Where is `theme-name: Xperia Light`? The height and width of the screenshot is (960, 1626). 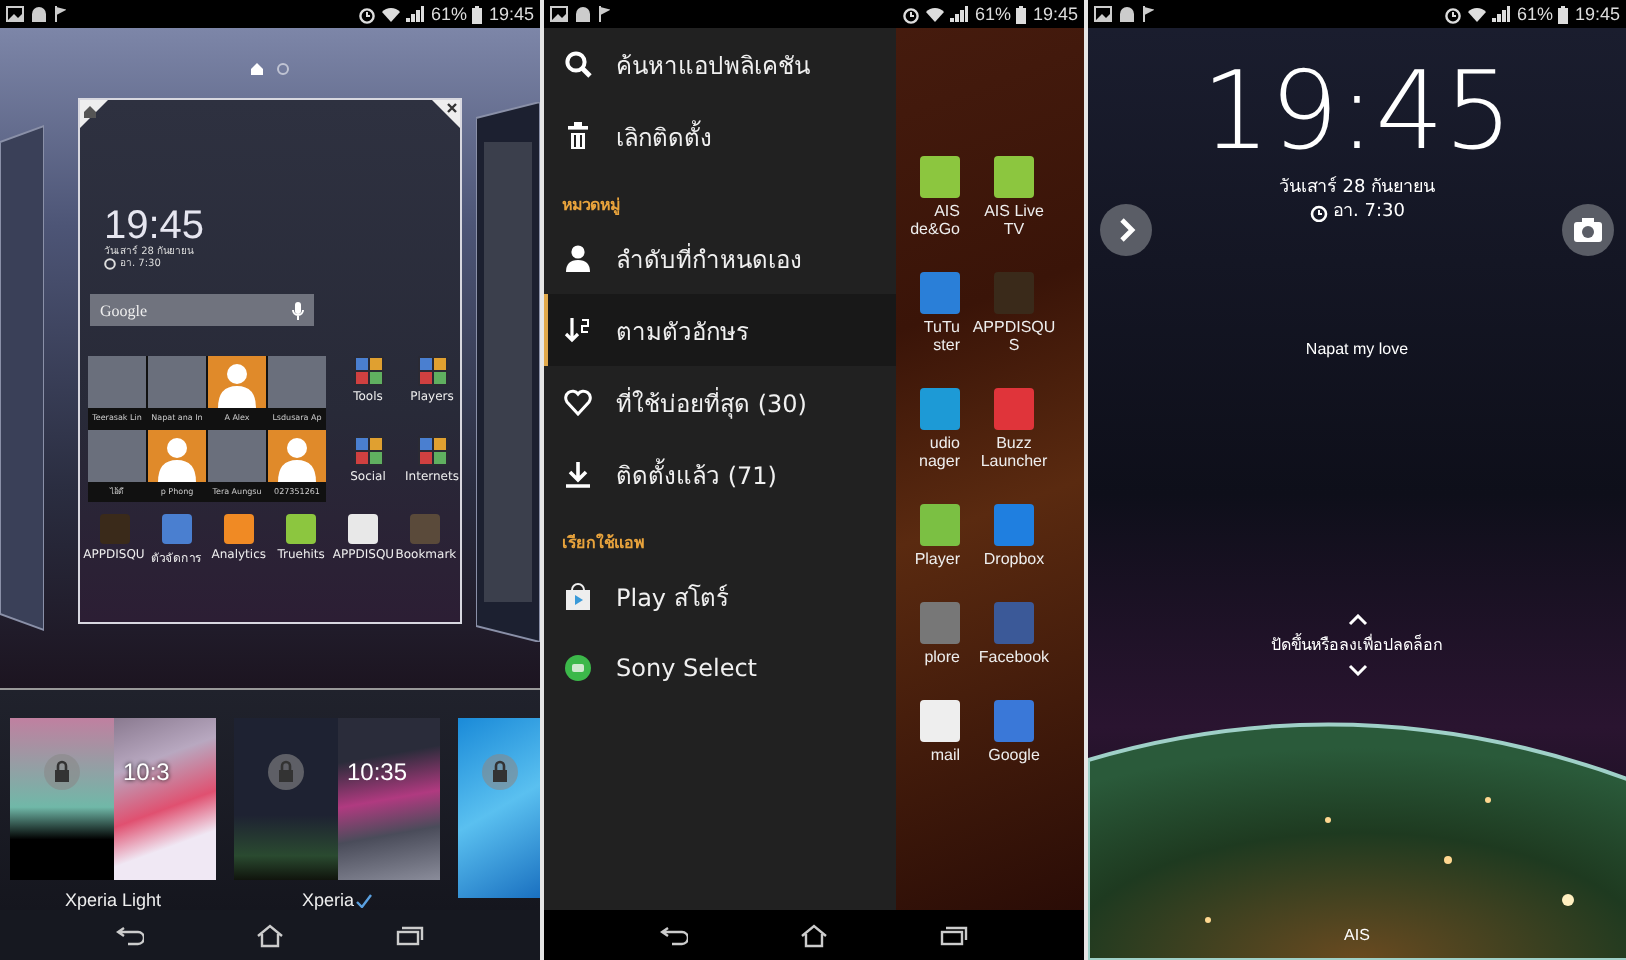
theme-name: Xperia Light is located at coordinates (113, 900).